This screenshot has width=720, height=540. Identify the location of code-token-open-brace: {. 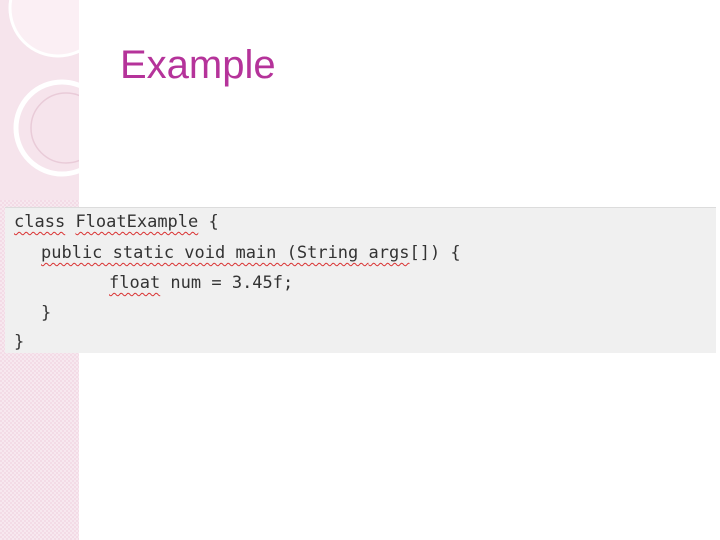
(208, 222).